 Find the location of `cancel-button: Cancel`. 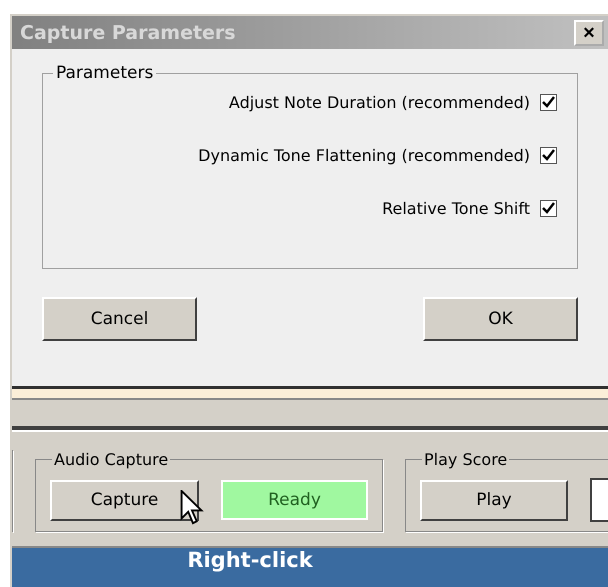

cancel-button: Cancel is located at coordinates (119, 319).